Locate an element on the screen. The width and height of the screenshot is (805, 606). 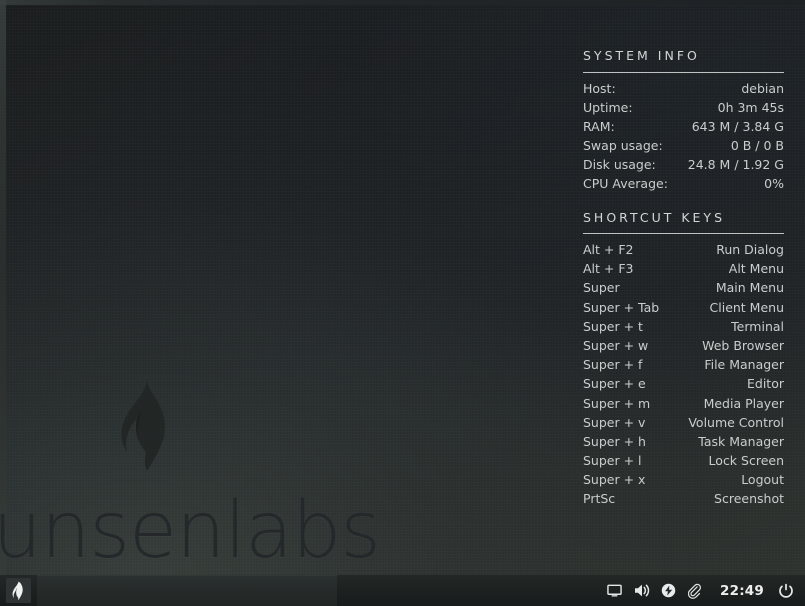
system-info-label: Disk usage: is located at coordinates (619, 164).